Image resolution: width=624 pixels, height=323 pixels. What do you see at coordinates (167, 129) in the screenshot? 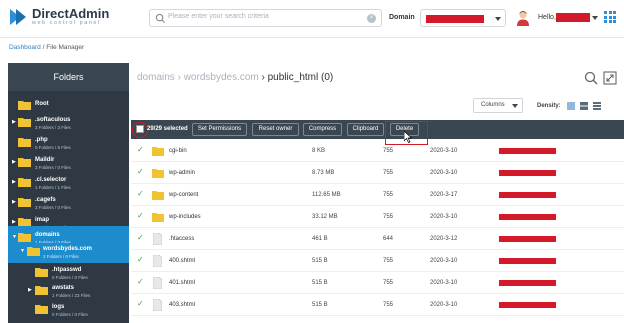
I see `selected-count: 29/29 selected` at bounding box center [167, 129].